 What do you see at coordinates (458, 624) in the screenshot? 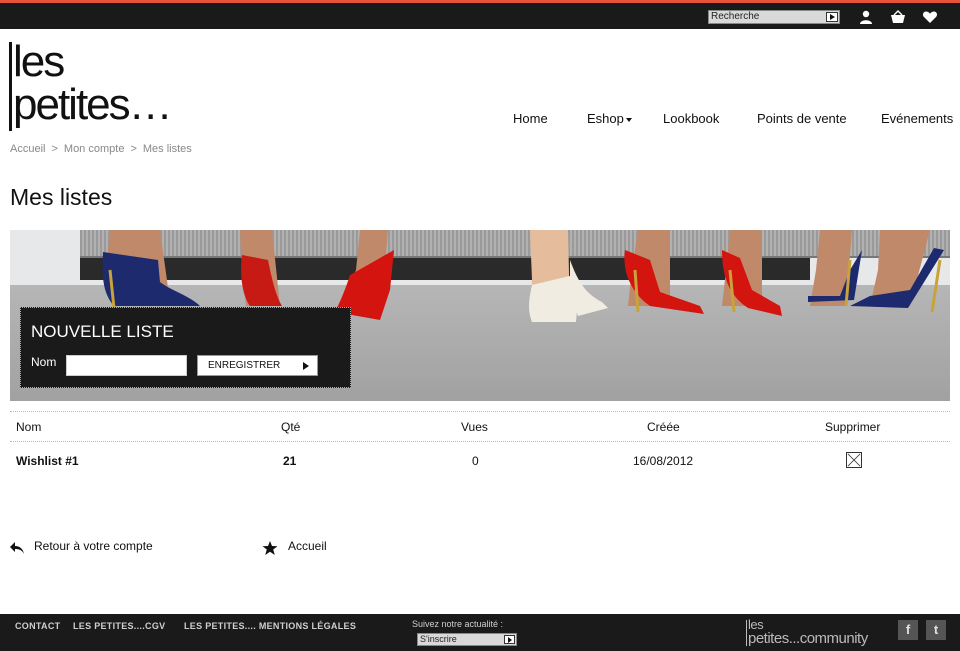
I see `follow-label: Suivez notre actualité :` at bounding box center [458, 624].